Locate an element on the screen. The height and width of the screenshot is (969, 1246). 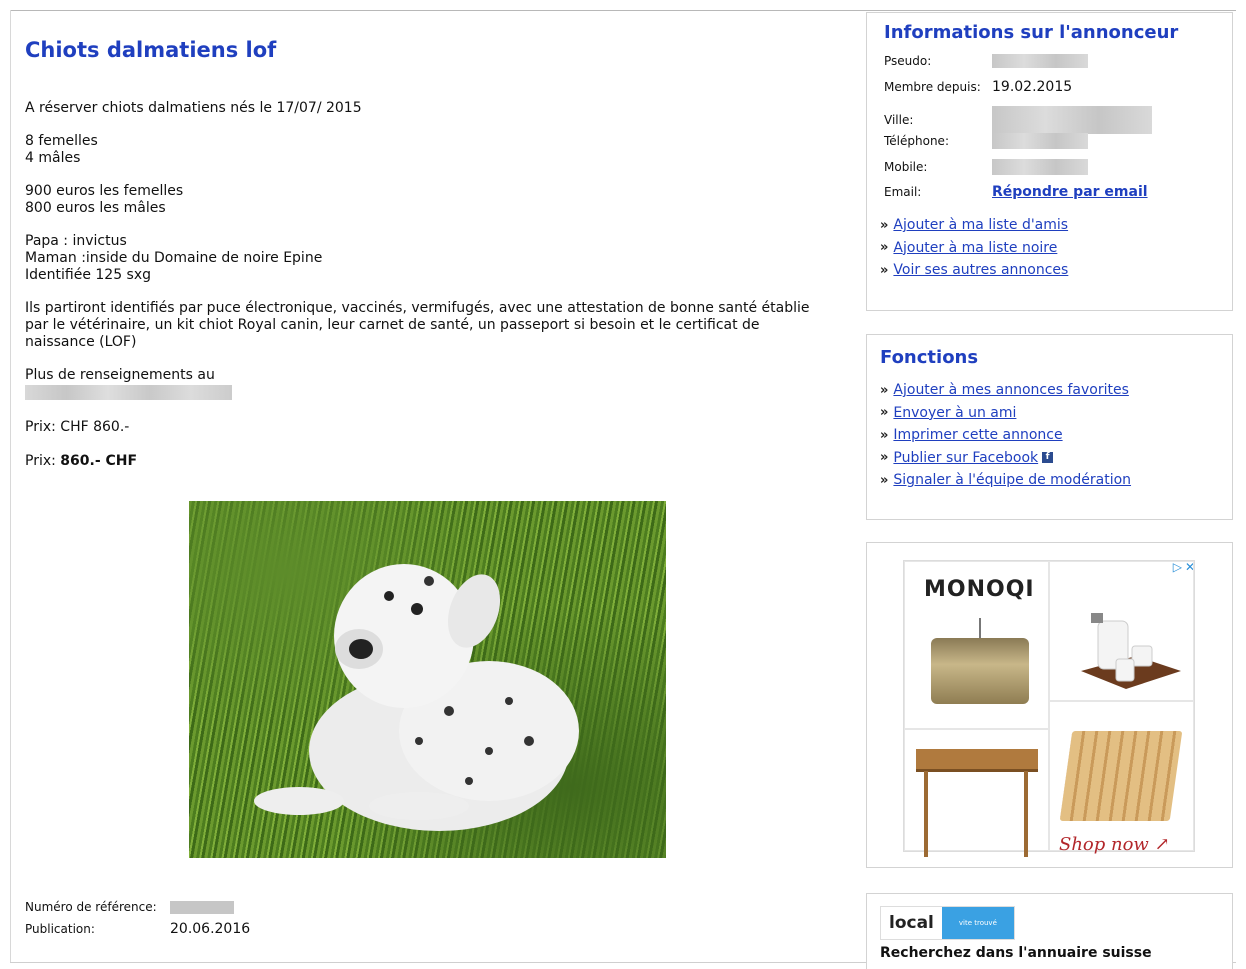
local-search-text: Recherchez dans l'annuaire suisse is located at coordinates (1016, 953).